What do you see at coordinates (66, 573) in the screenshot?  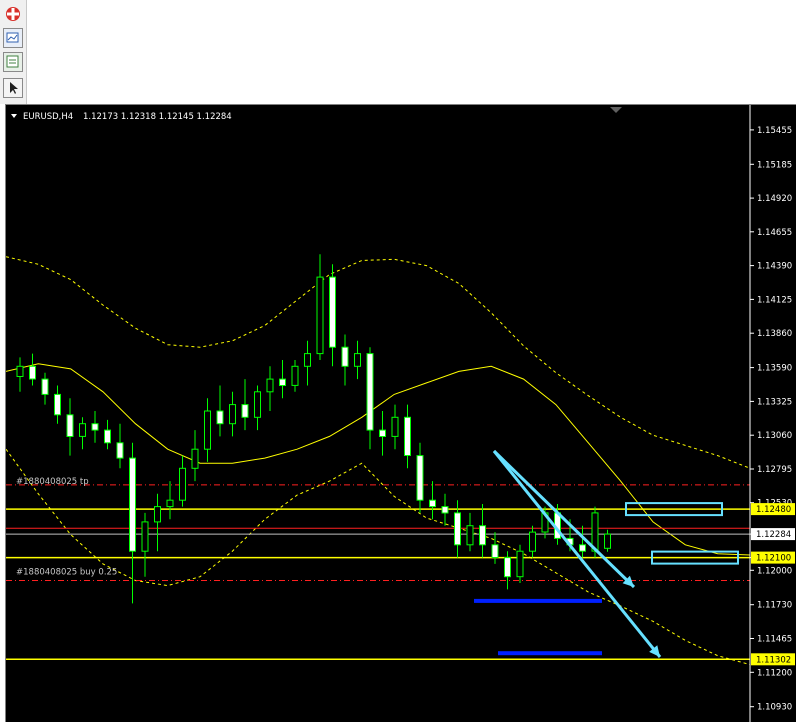 I see `order-label-1: #1880408025 buy 0.25` at bounding box center [66, 573].